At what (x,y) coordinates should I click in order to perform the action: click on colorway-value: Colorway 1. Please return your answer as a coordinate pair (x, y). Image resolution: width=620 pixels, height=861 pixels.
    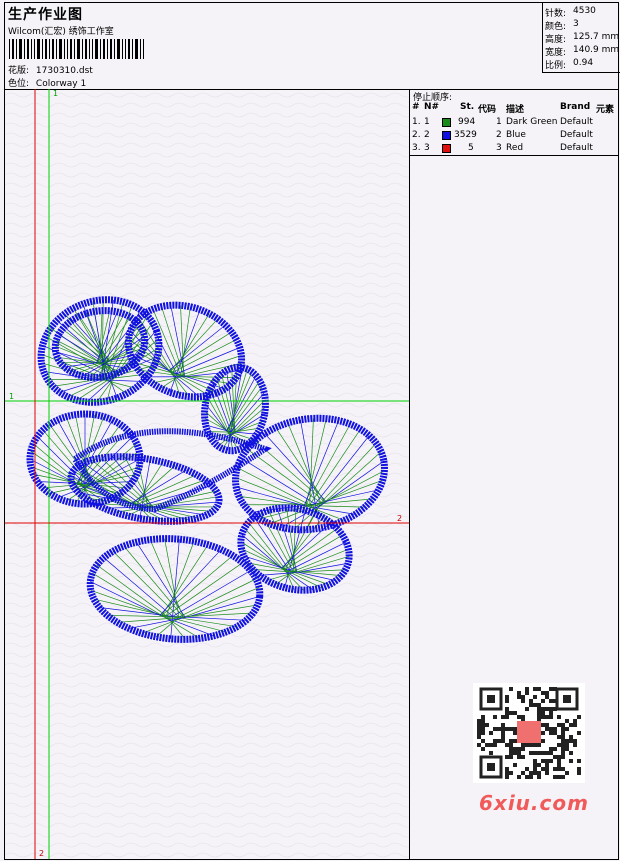
    Looking at the image, I should click on (61, 84).